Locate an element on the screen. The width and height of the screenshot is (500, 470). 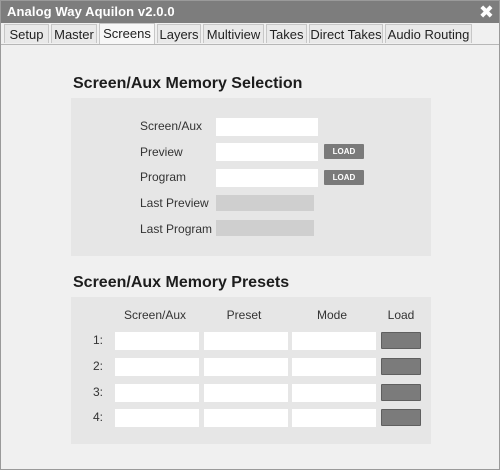
col-mode: Mode is located at coordinates (332, 315).